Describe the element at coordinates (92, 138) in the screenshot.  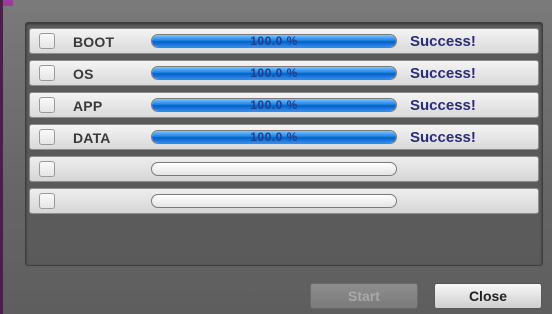
I see `task-label: DATA` at that location.